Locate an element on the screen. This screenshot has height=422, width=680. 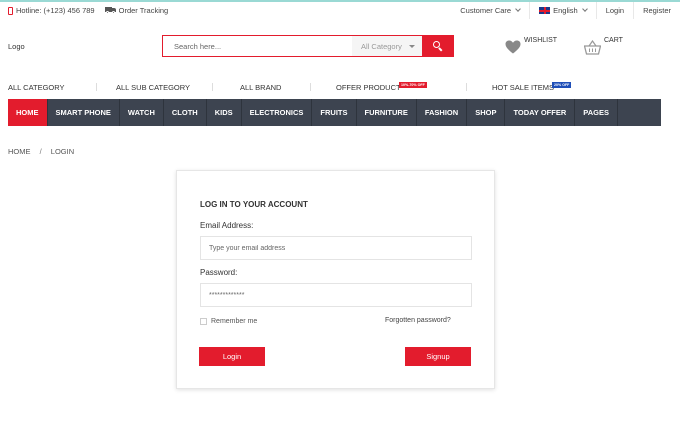
hotline: Hotline: (+123) 456 789 is located at coordinates (51, 10).